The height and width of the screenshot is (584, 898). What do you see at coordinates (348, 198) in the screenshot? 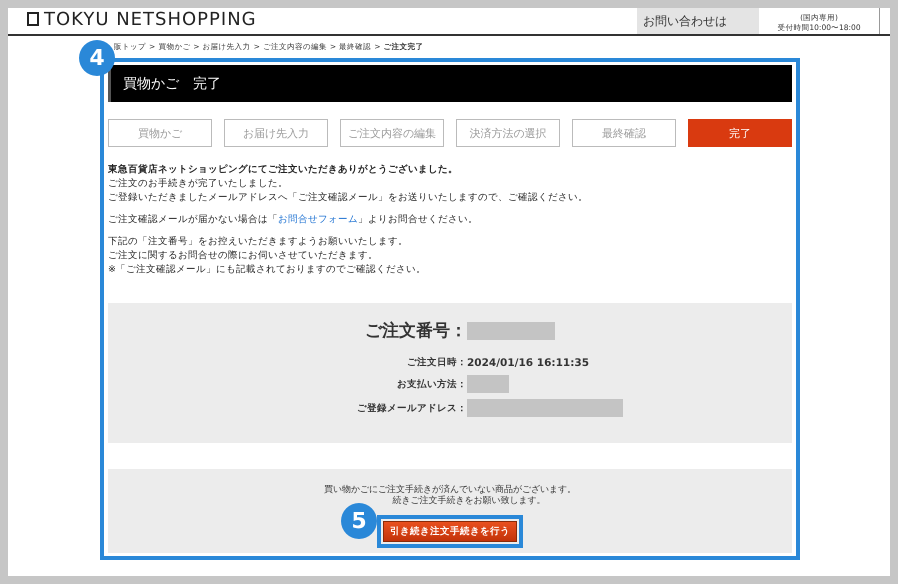
I see `message-text: ご登録いただきましたメールアドレスへ「ご注文確認メール」をお送りいたしますので、ご確認ください。` at bounding box center [348, 198].